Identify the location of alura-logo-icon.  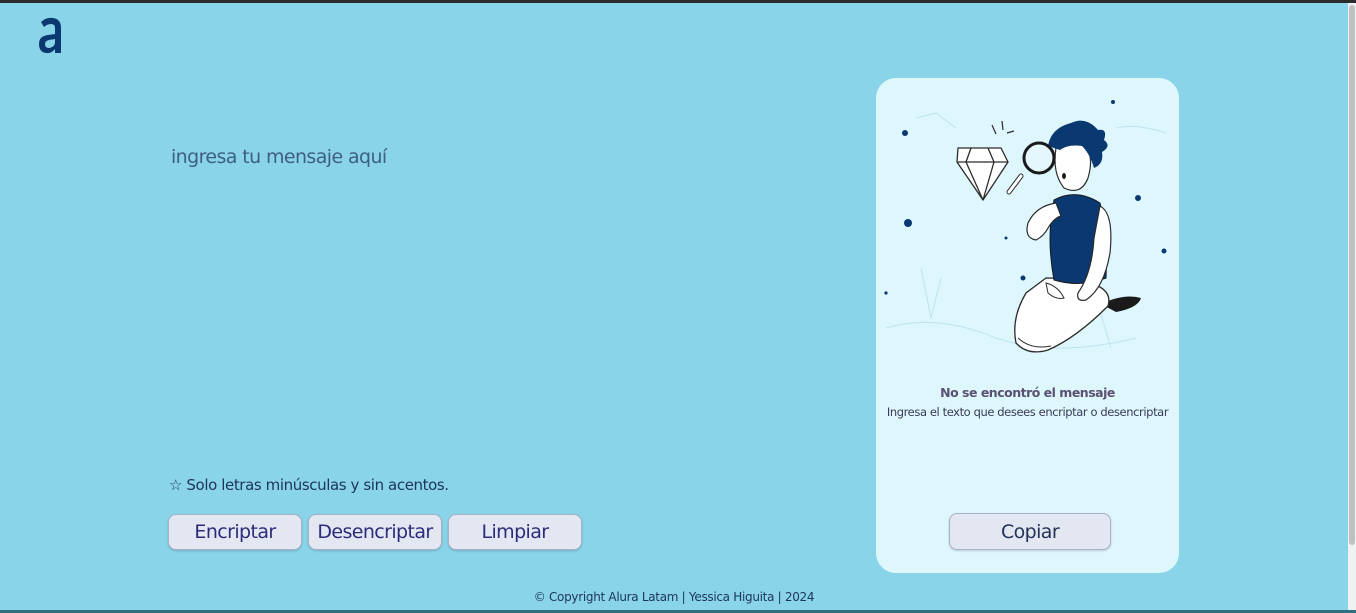
(51, 36).